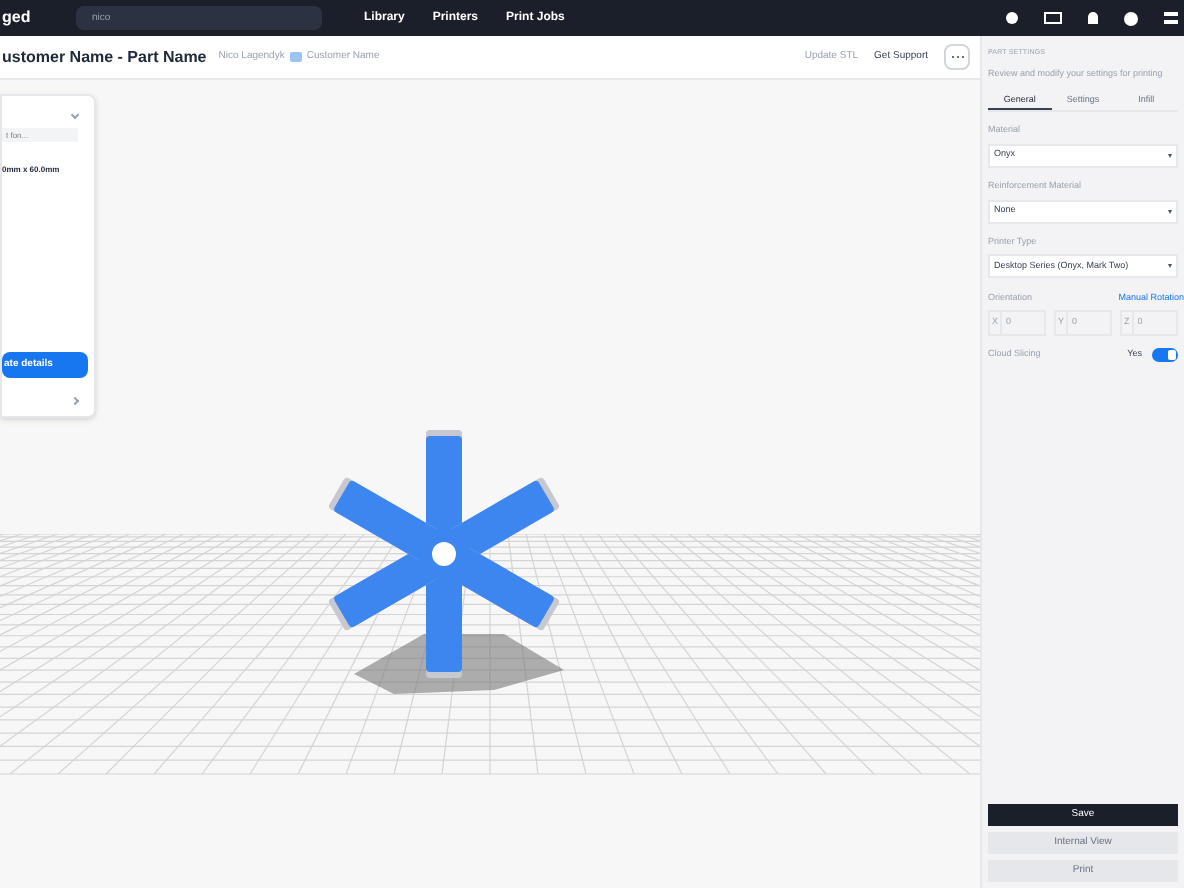 The image size is (1184, 888). What do you see at coordinates (296, 57) in the screenshot?
I see `folder-icon` at bounding box center [296, 57].